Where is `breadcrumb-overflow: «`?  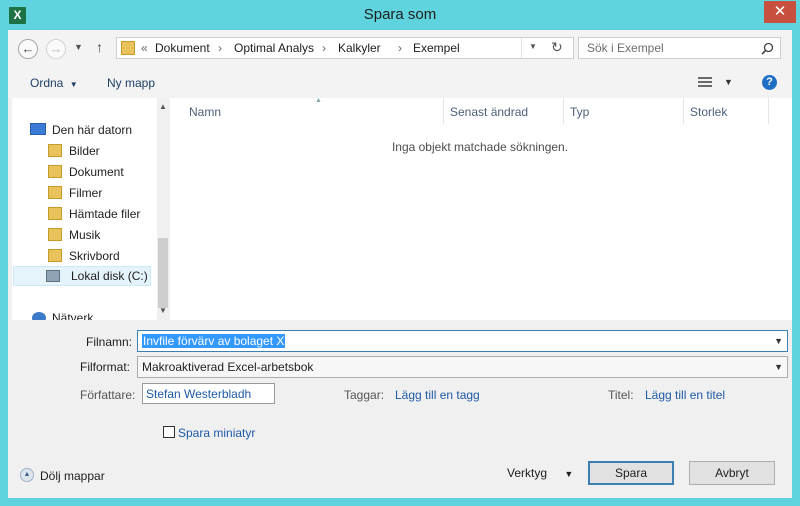 breadcrumb-overflow: « is located at coordinates (144, 48).